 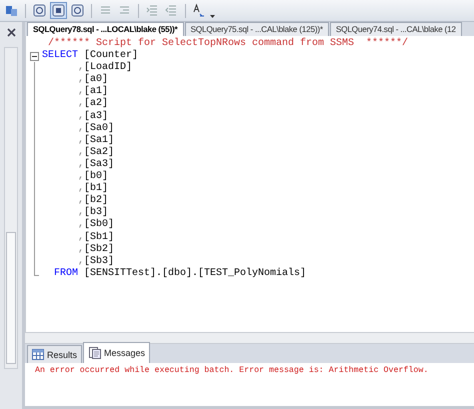 I want to click on code-line: ,[Sa2], so click(x=95, y=152).